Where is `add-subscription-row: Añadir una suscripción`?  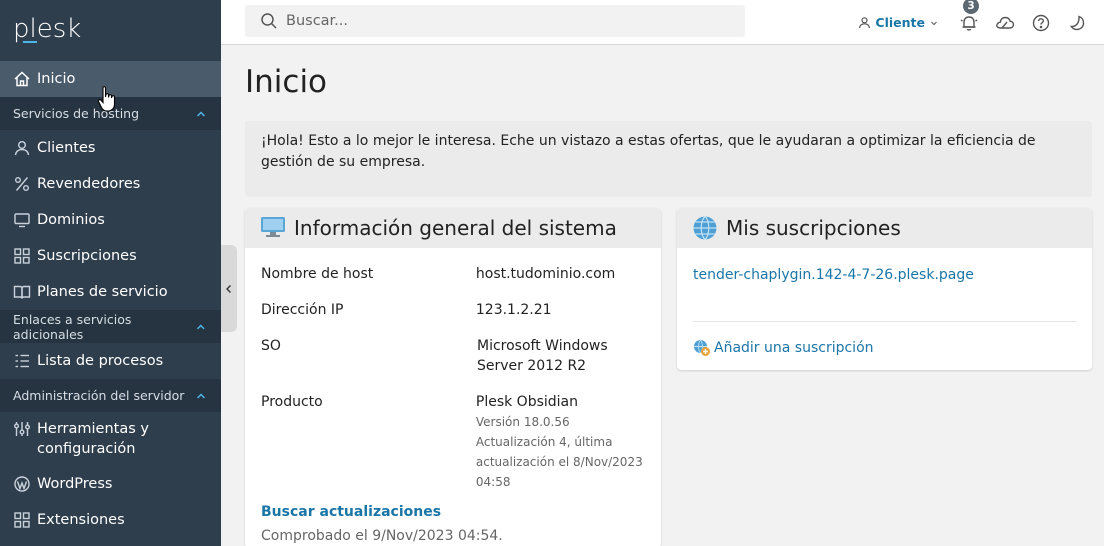
add-subscription-row: Añadir una suscripción is located at coordinates (884, 340).